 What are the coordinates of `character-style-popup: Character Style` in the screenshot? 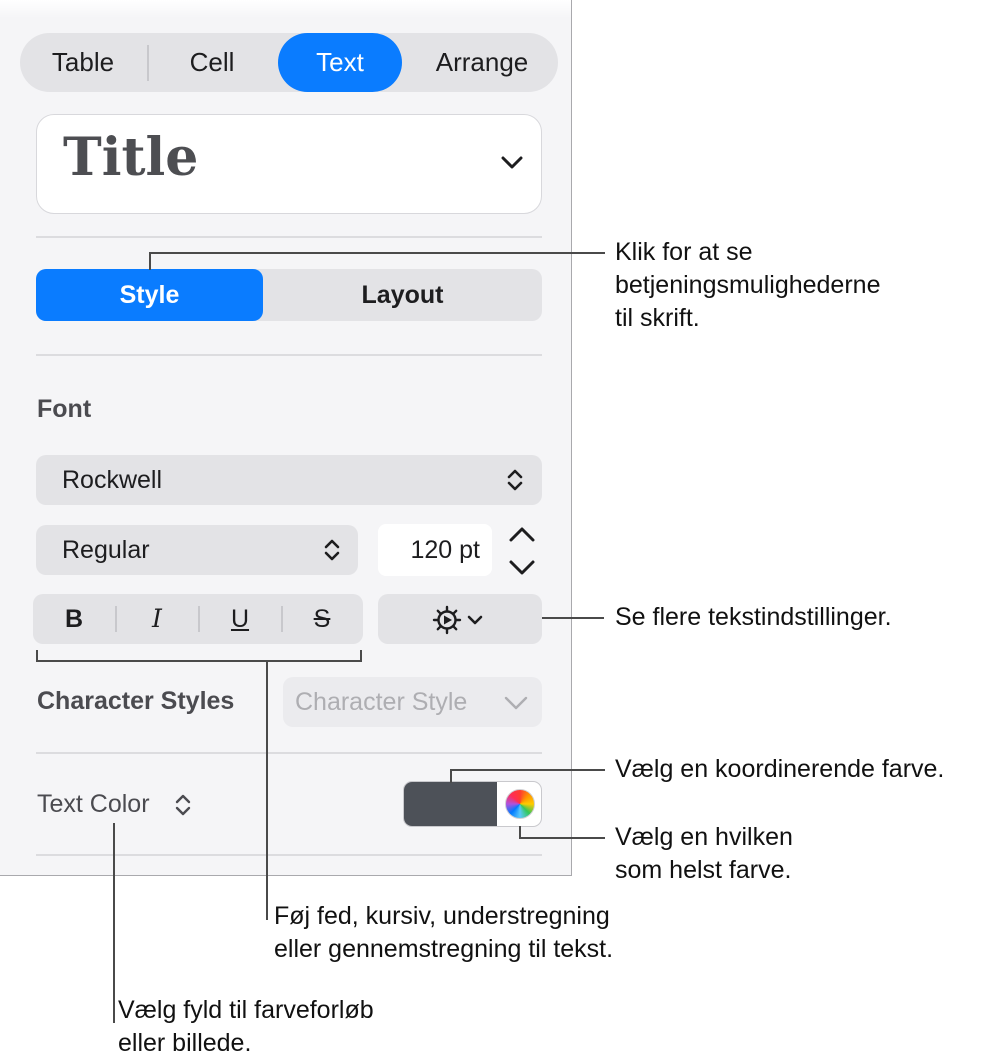 It's located at (412, 702).